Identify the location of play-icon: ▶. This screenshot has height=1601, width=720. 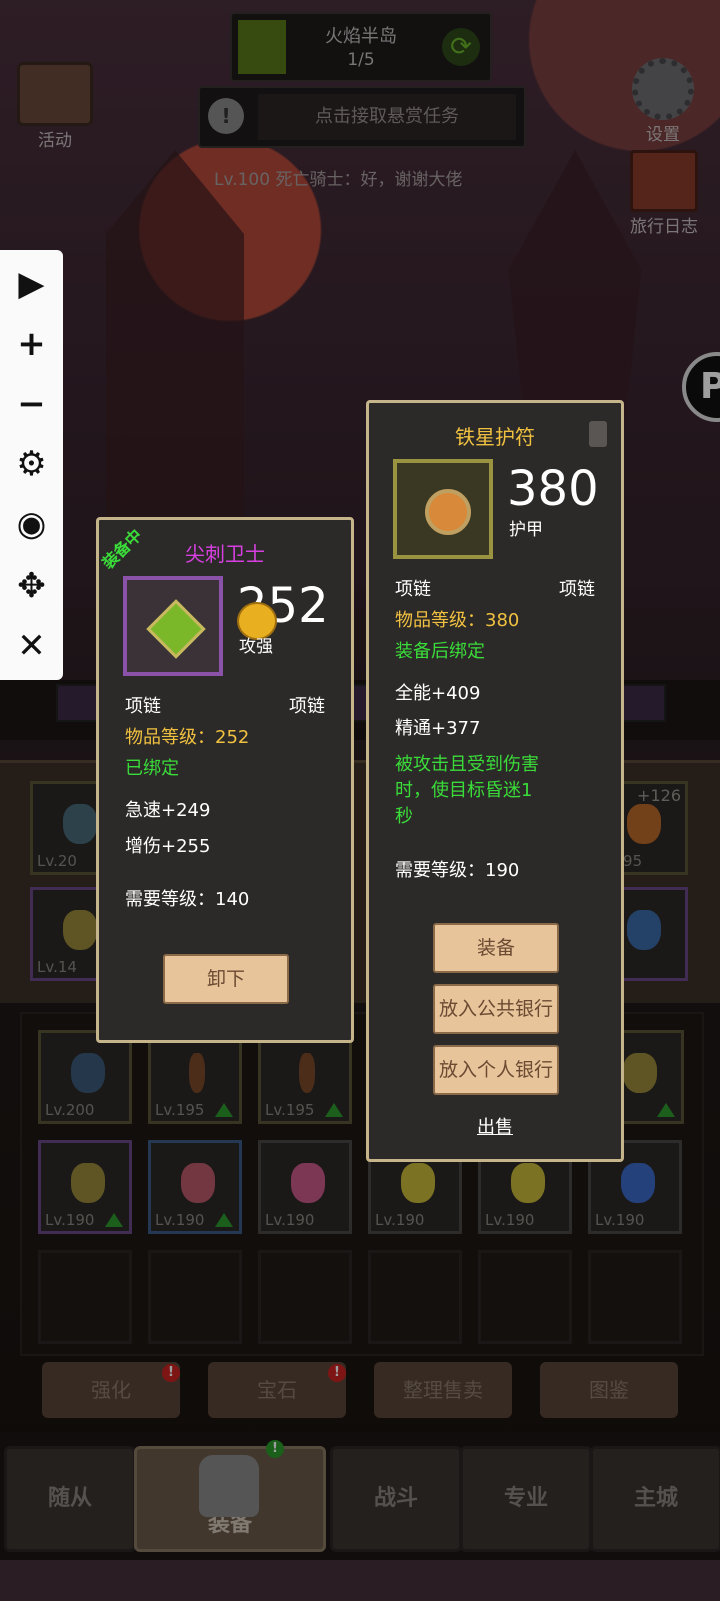
(31, 284).